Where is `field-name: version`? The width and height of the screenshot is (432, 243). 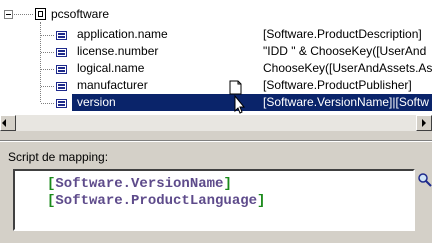
field-name: version is located at coordinates (96, 102).